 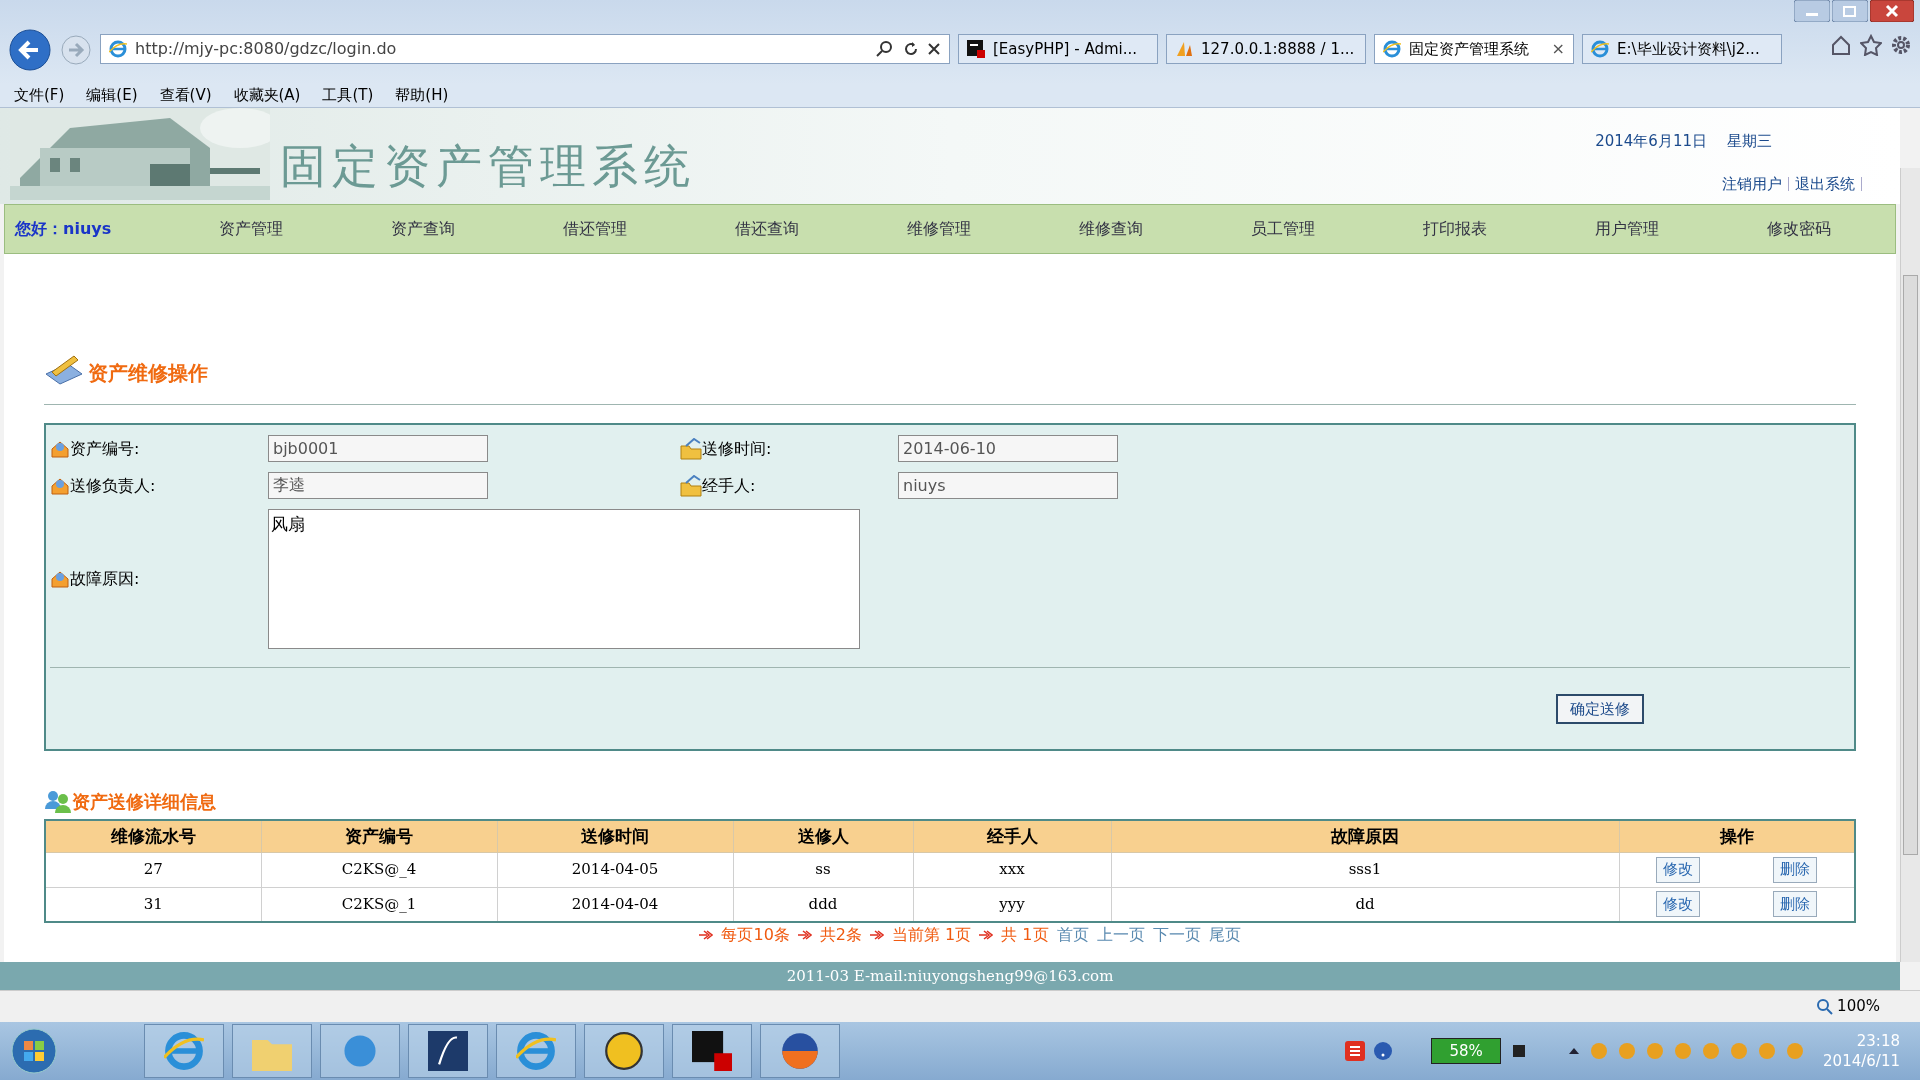 What do you see at coordinates (1799, 229) in the screenshot?
I see `nav-link: 修改密码` at bounding box center [1799, 229].